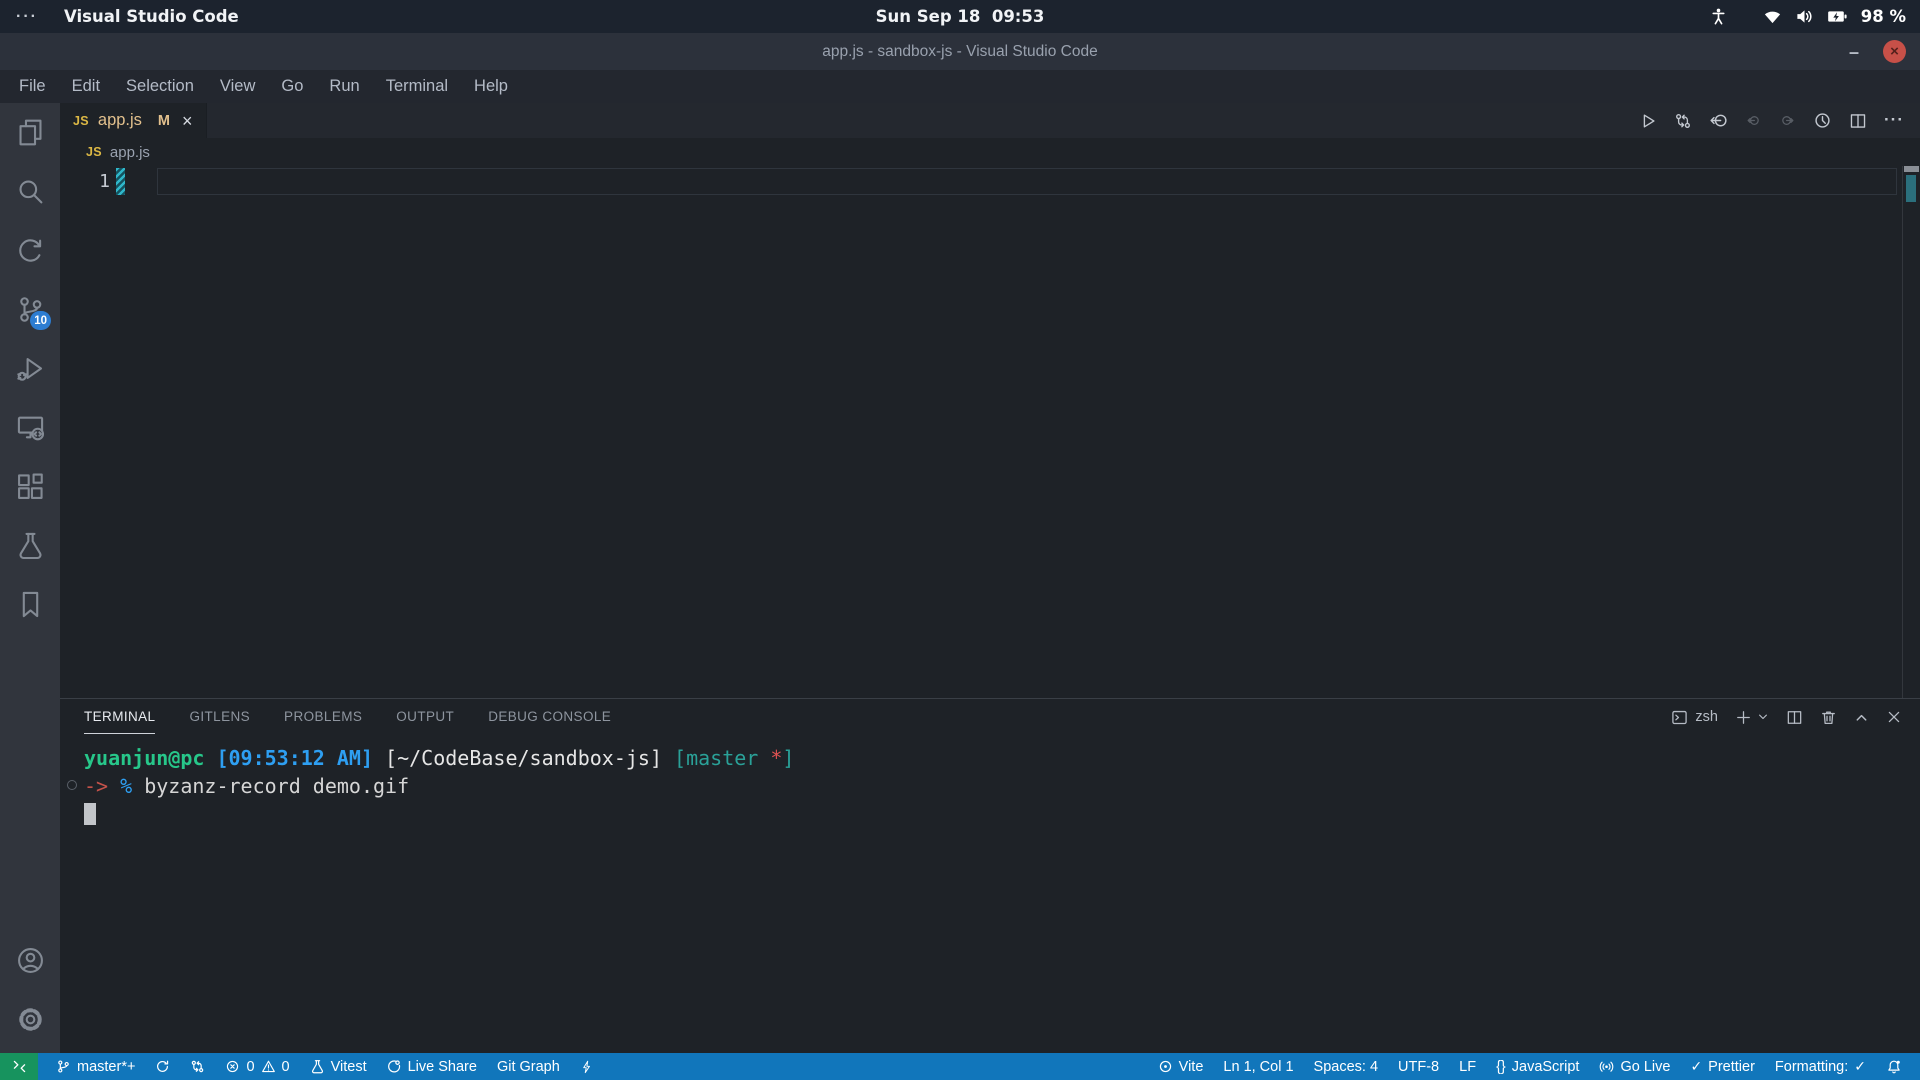 This screenshot has height=1080, width=1920. I want to click on status-git-graph: Git Graph, so click(528, 1066).